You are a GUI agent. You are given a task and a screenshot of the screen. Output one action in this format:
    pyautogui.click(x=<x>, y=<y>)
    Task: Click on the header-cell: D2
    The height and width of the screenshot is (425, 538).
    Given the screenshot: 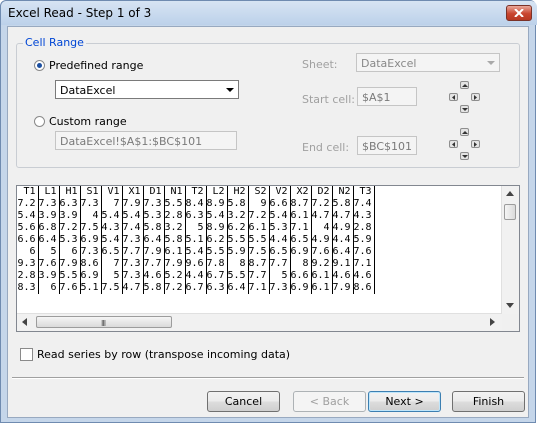 What is the action you would take?
    pyautogui.click(x=322, y=192)
    